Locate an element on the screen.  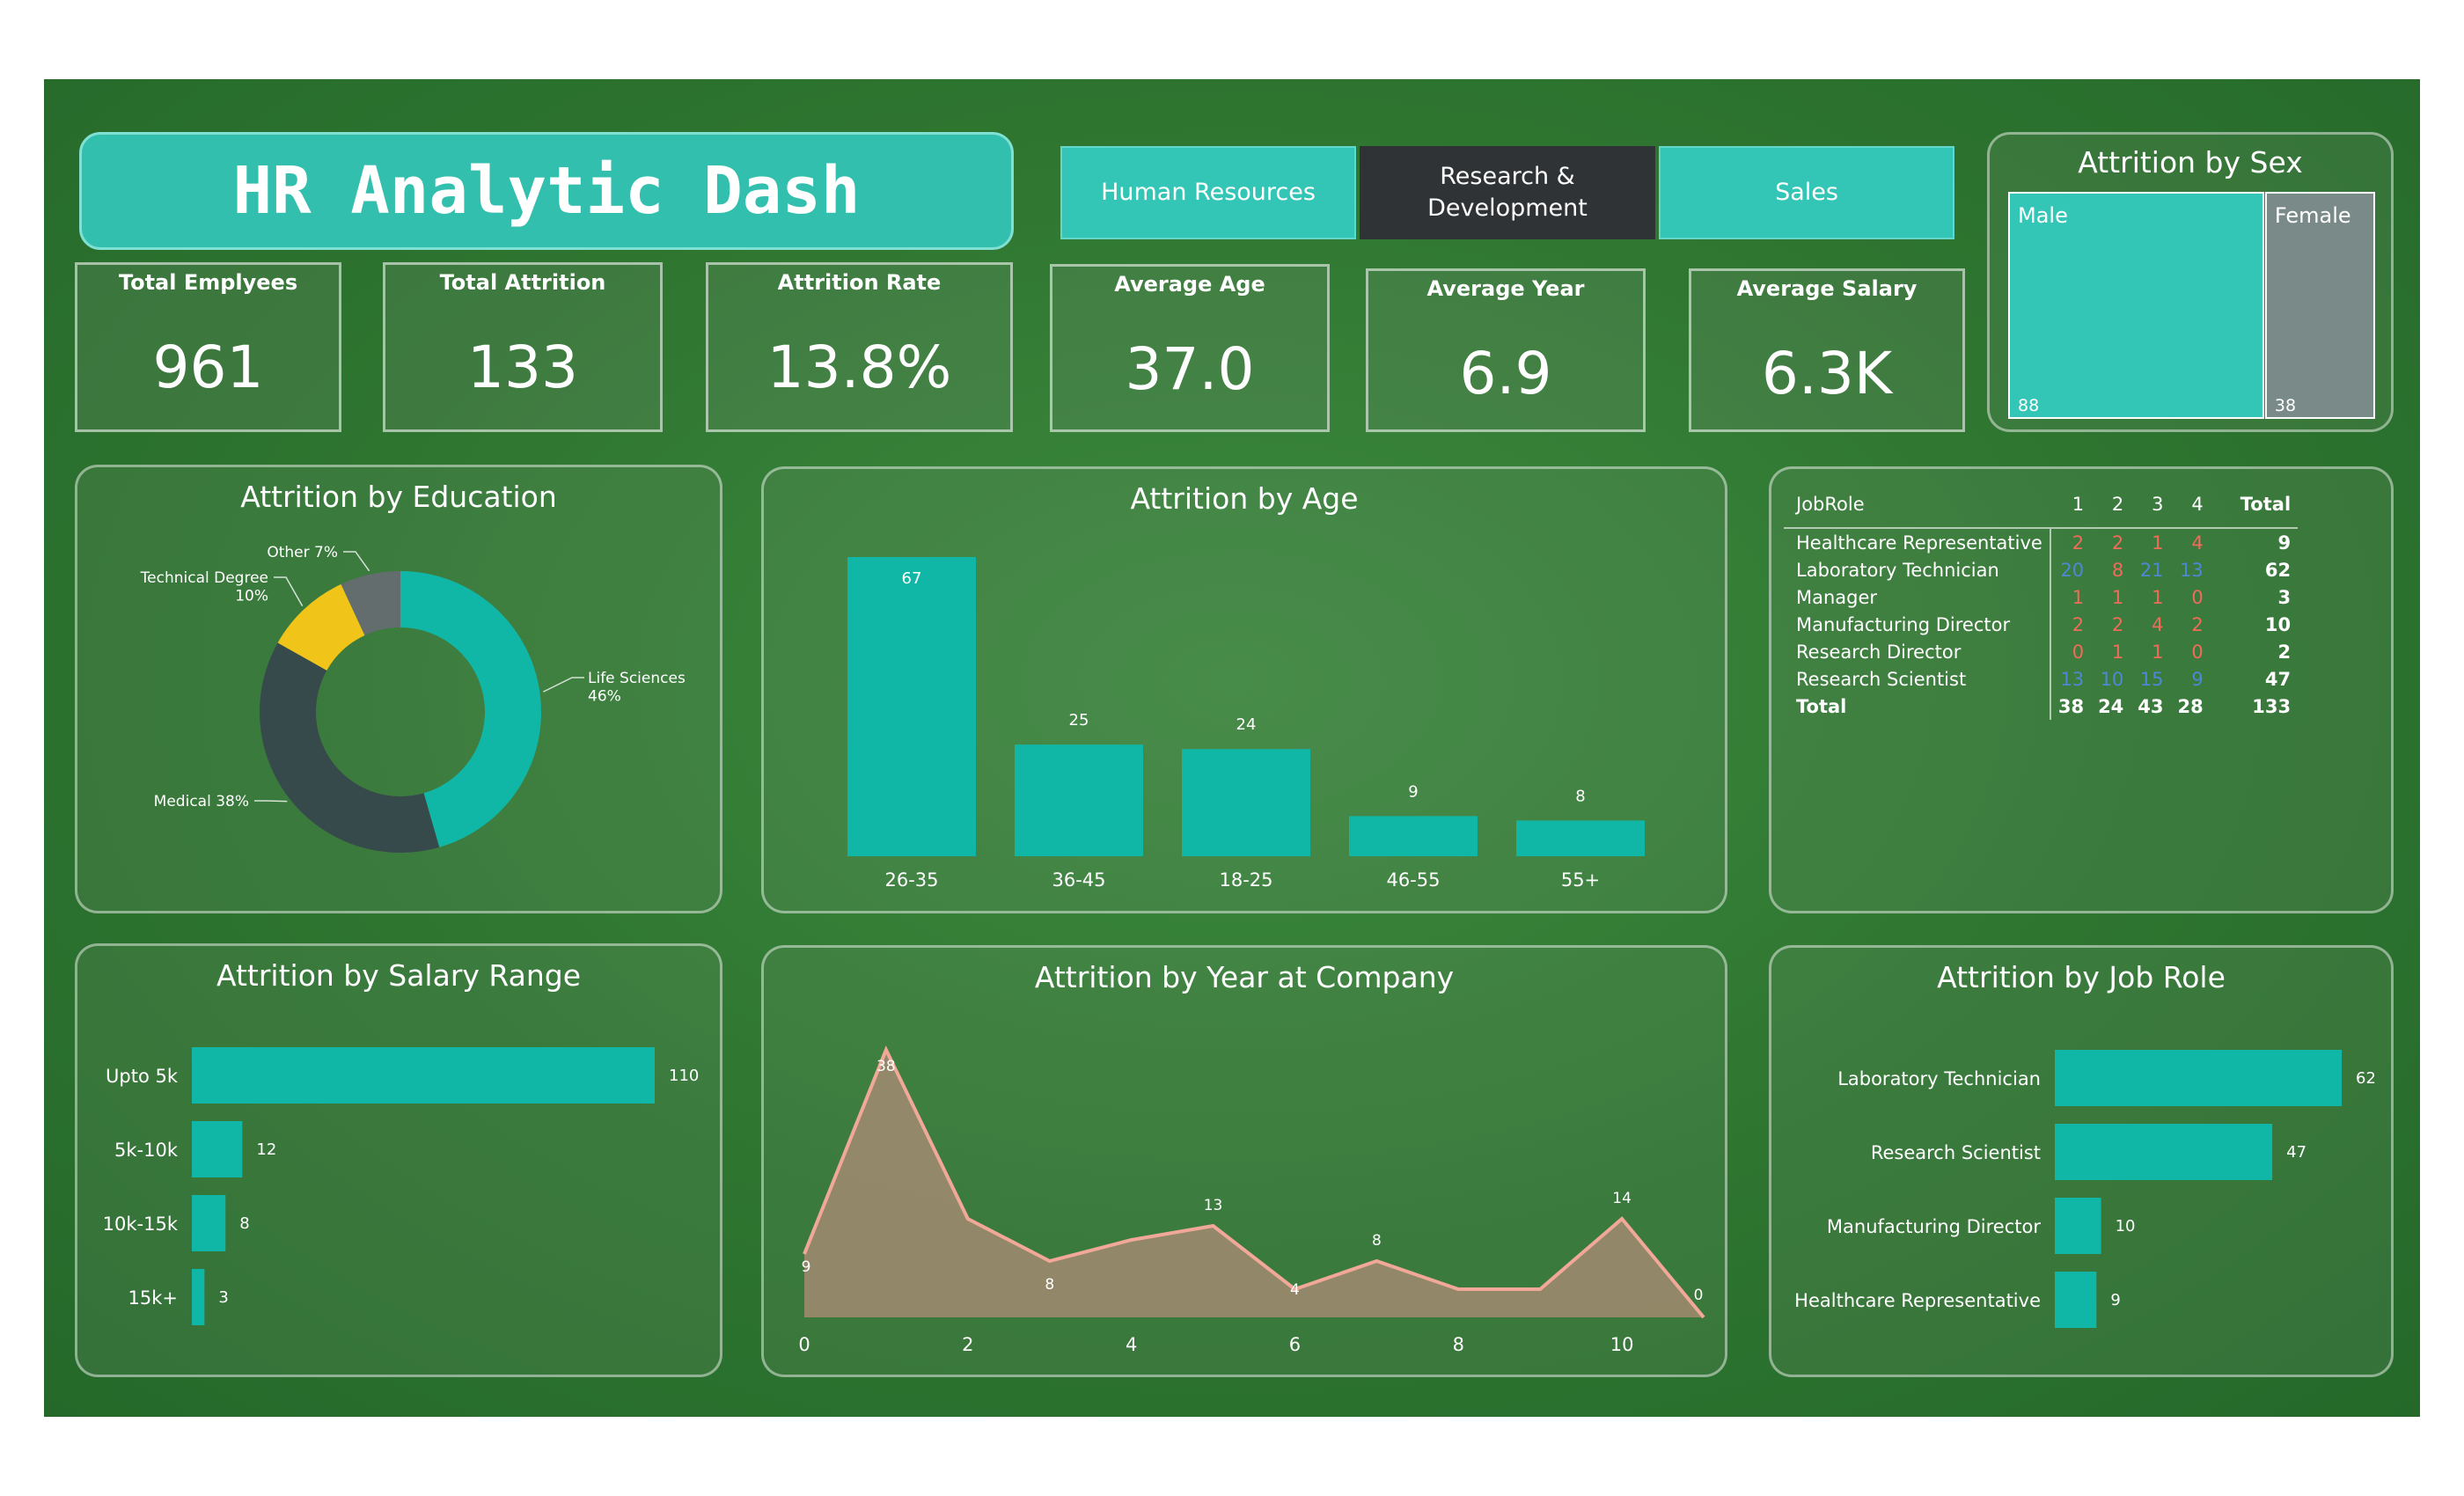
jobrole-category-label: Research Scientist is located at coordinates (1956, 1152).